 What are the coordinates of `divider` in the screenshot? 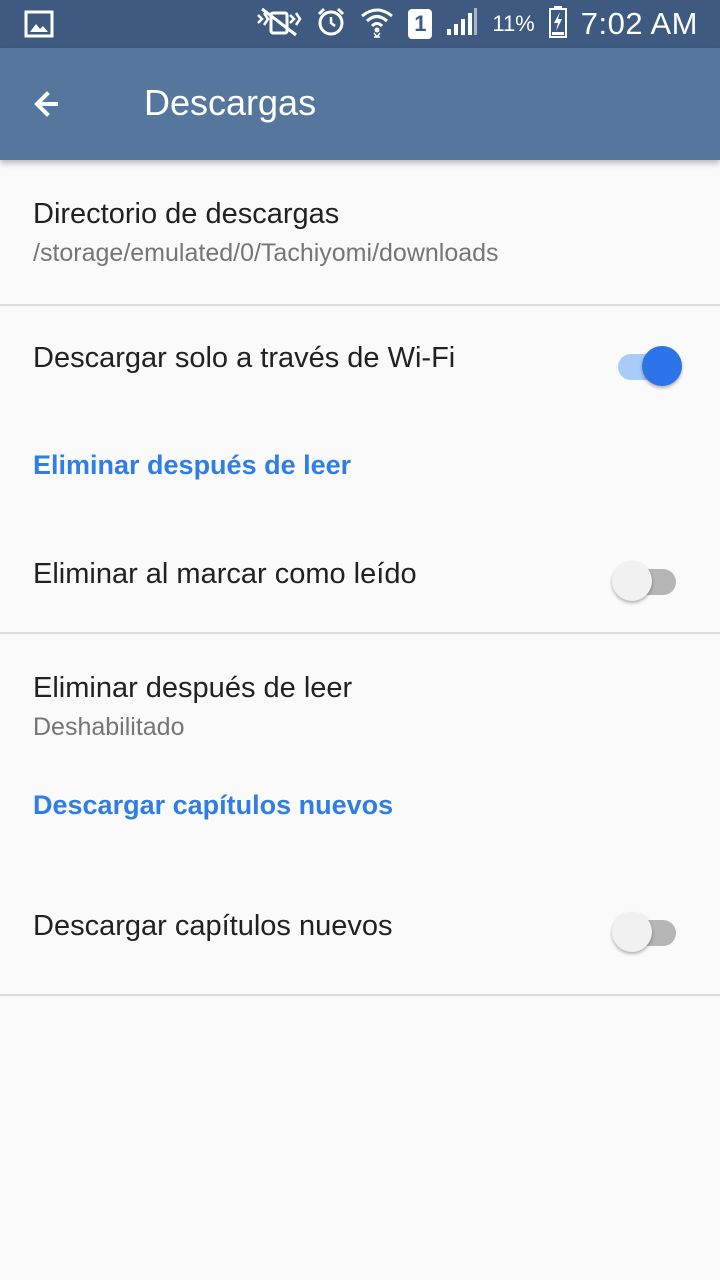 It's located at (360, 995).